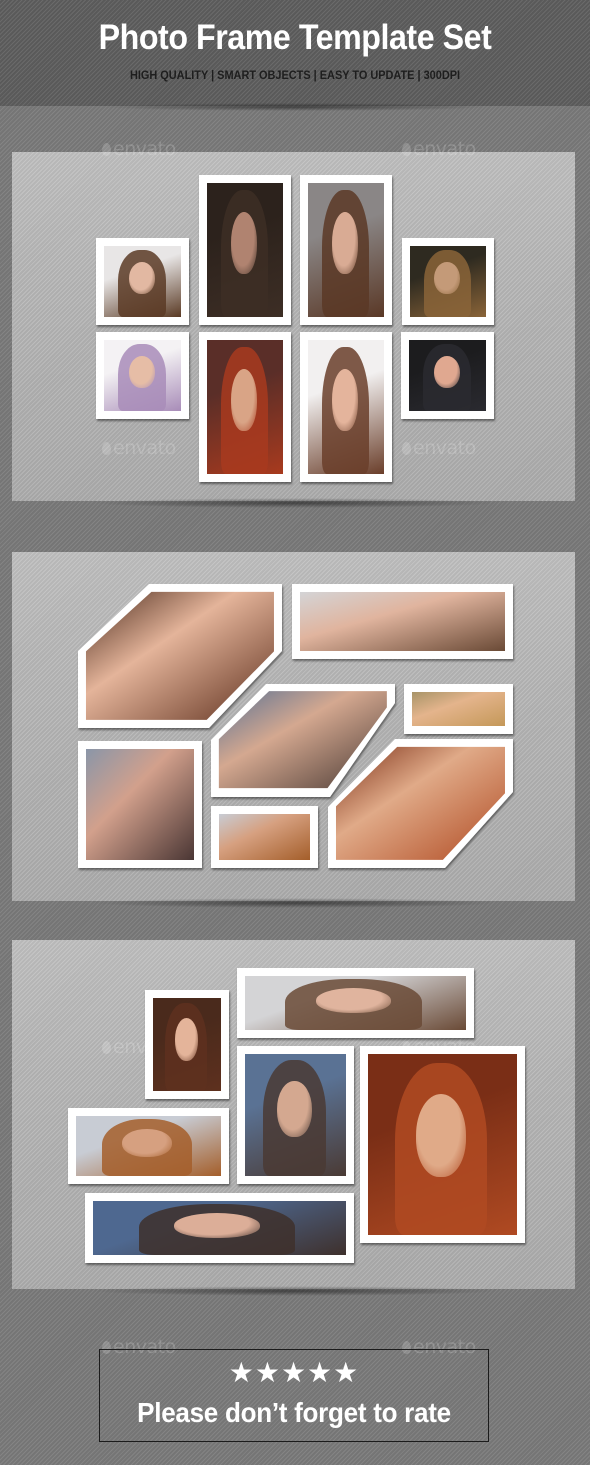 Image resolution: width=590 pixels, height=1465 pixels. What do you see at coordinates (294, 1412) in the screenshot?
I see `rating-prompt: Please don’t forget to rate` at bounding box center [294, 1412].